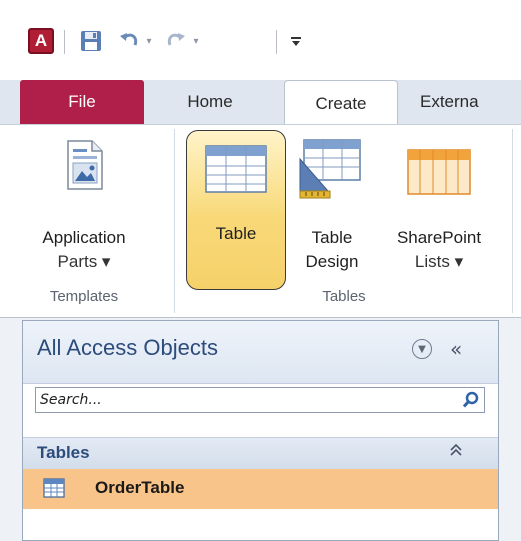 Image resolution: width=521 pixels, height=541 pixels. I want to click on table-design-label-1: Table, so click(332, 237).